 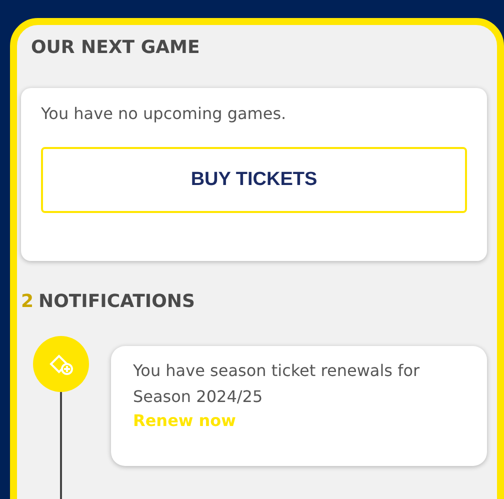 I want to click on notification-text: You have season ticket renewals for Season 2024/25, so click(x=277, y=384).